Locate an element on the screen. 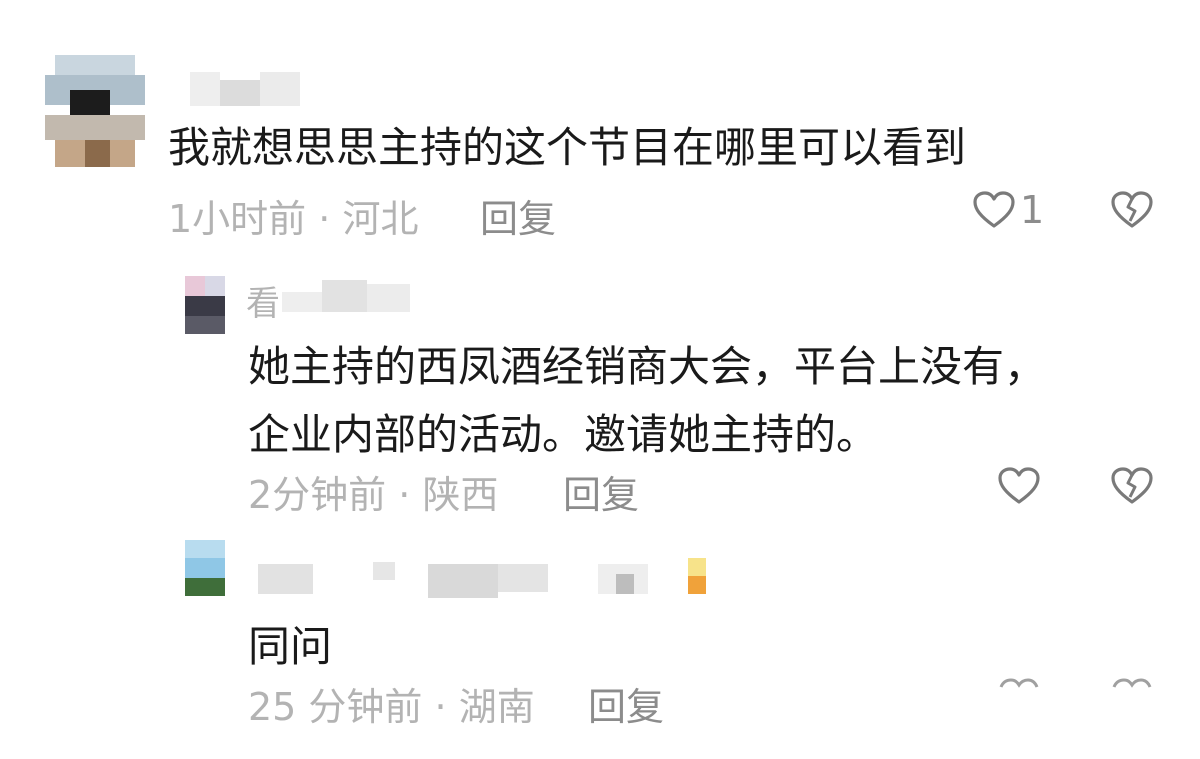  comment-meta: 25 分钟前 · 湖南 is located at coordinates (391, 703).